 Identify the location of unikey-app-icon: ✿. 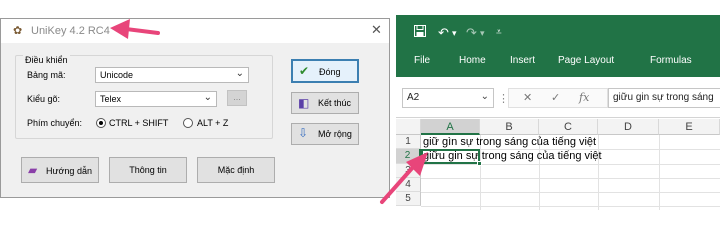
(18, 31).